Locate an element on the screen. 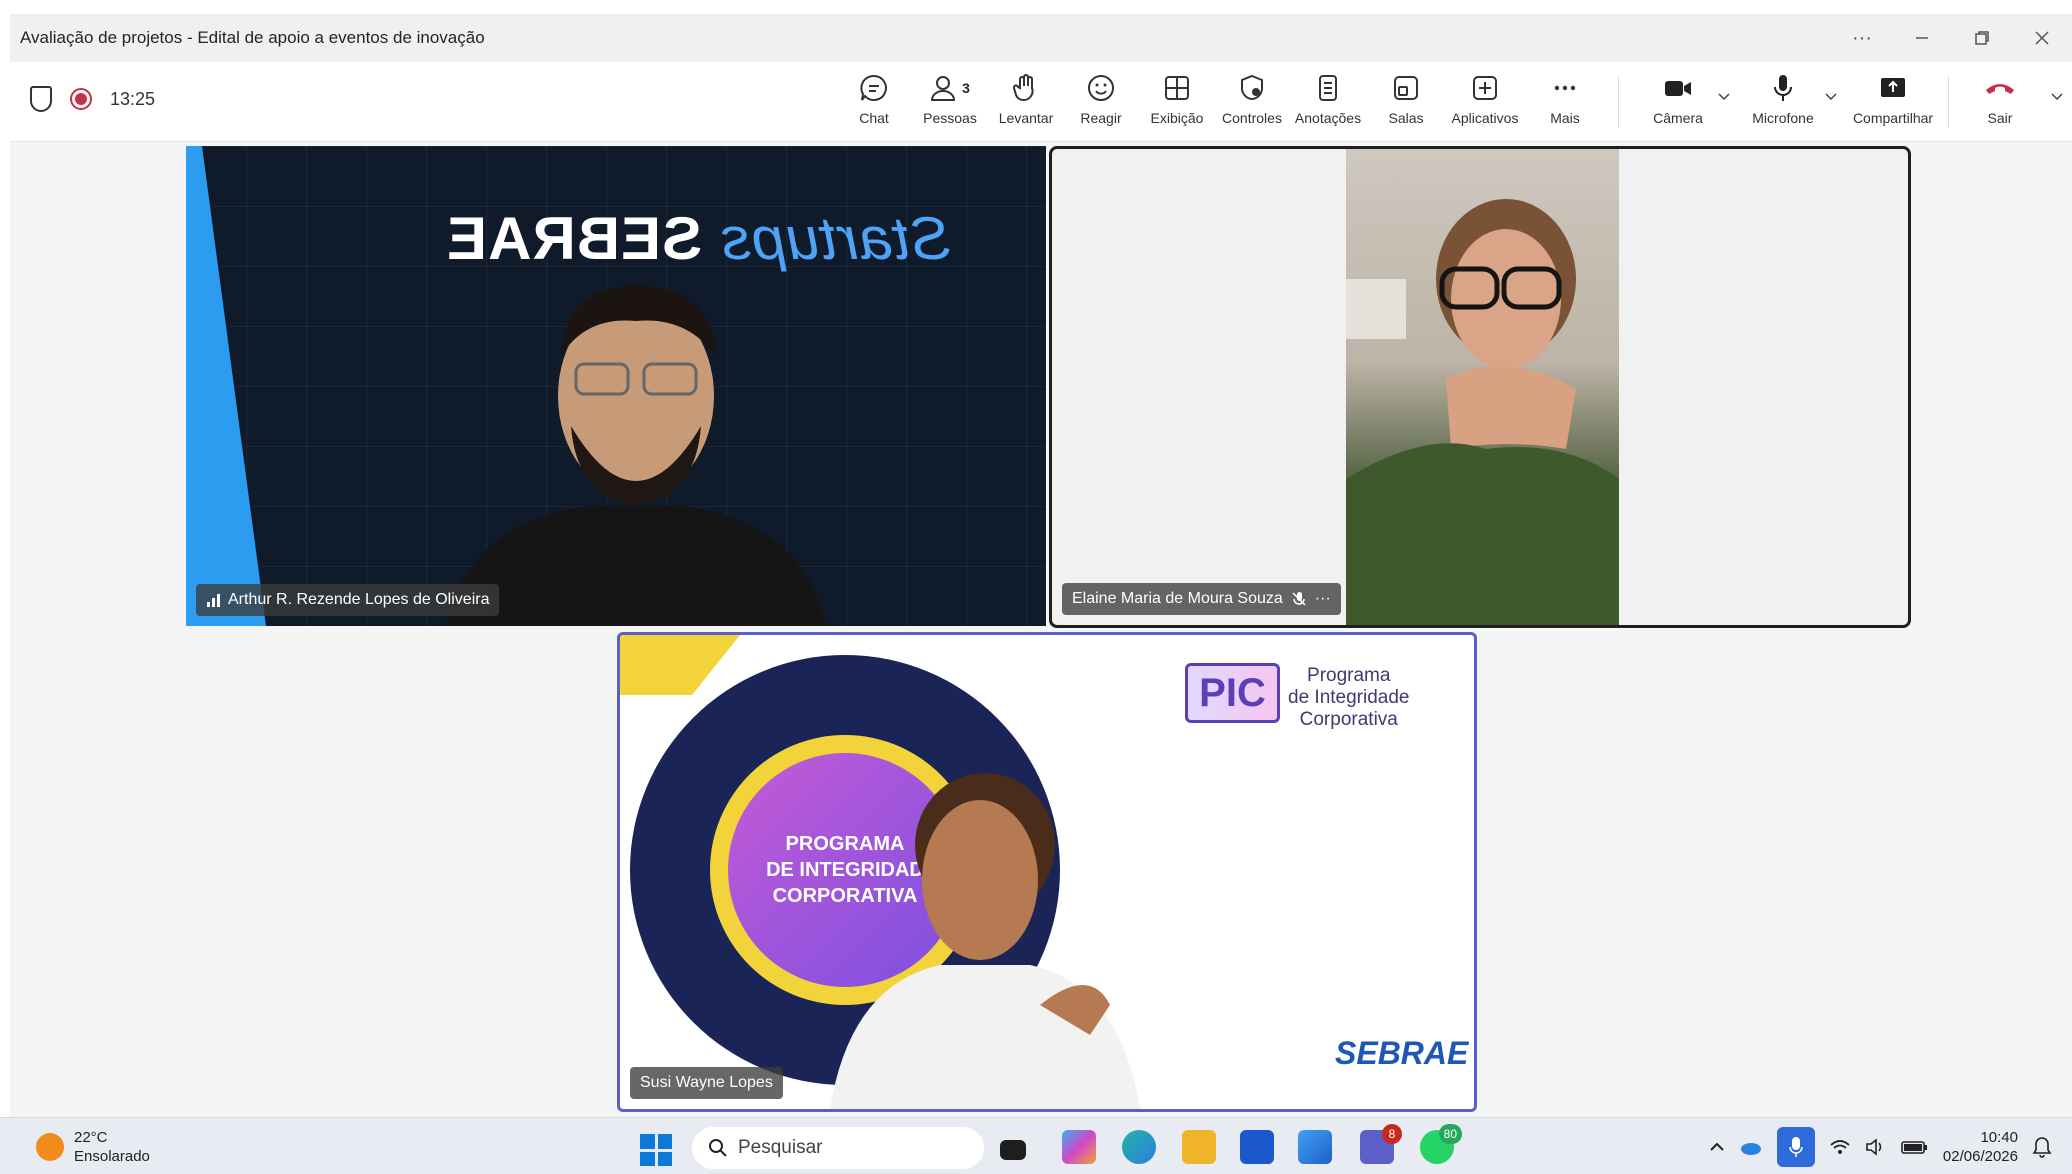  microphone-options-chevron-icon is located at coordinates (1831, 97).